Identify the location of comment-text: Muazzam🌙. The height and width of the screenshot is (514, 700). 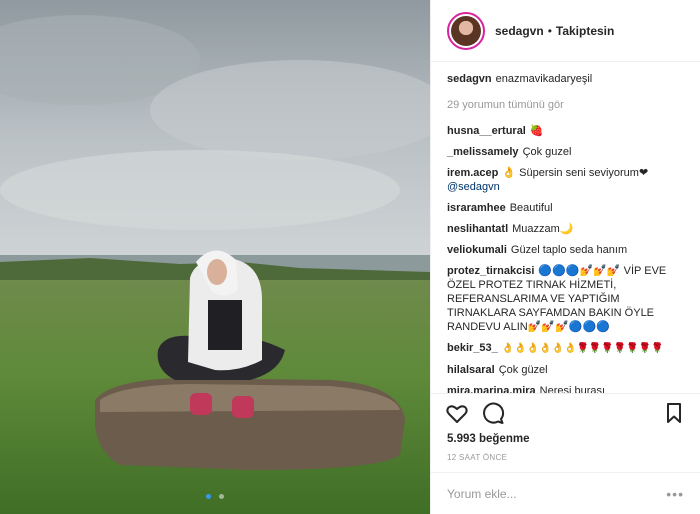
(543, 229).